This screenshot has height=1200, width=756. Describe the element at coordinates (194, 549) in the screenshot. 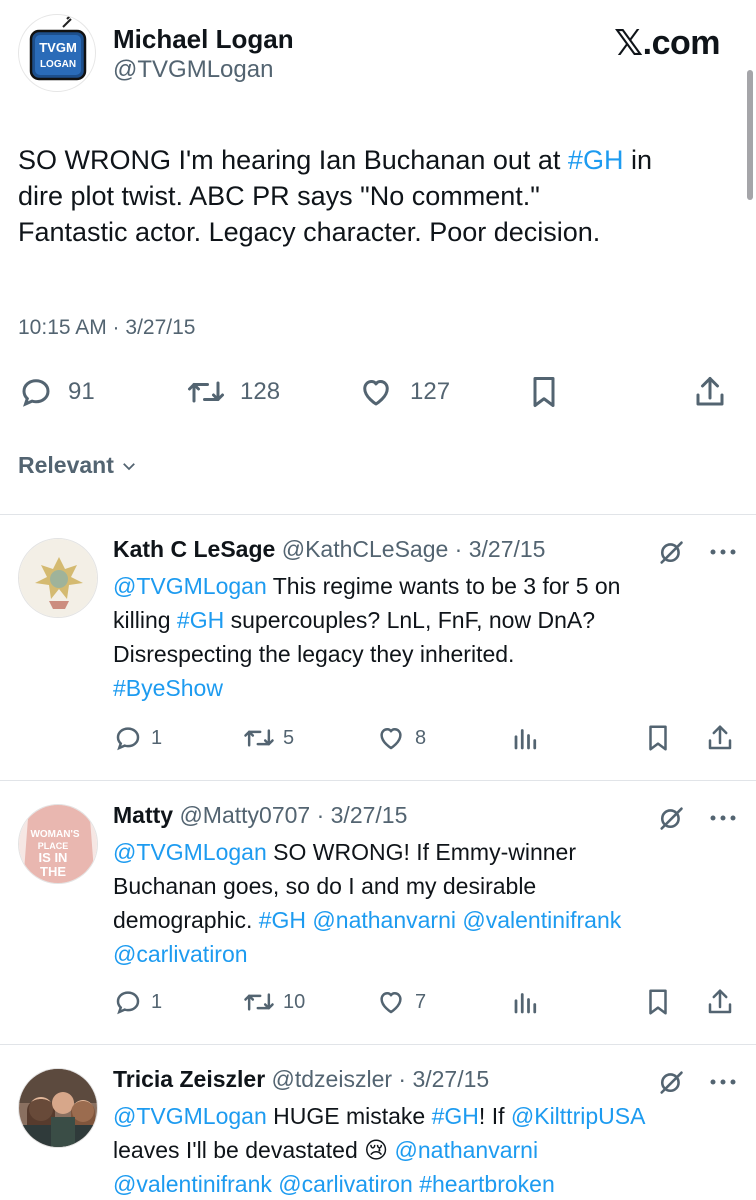

I see `reply-author-name: Kath C LeSage` at that location.